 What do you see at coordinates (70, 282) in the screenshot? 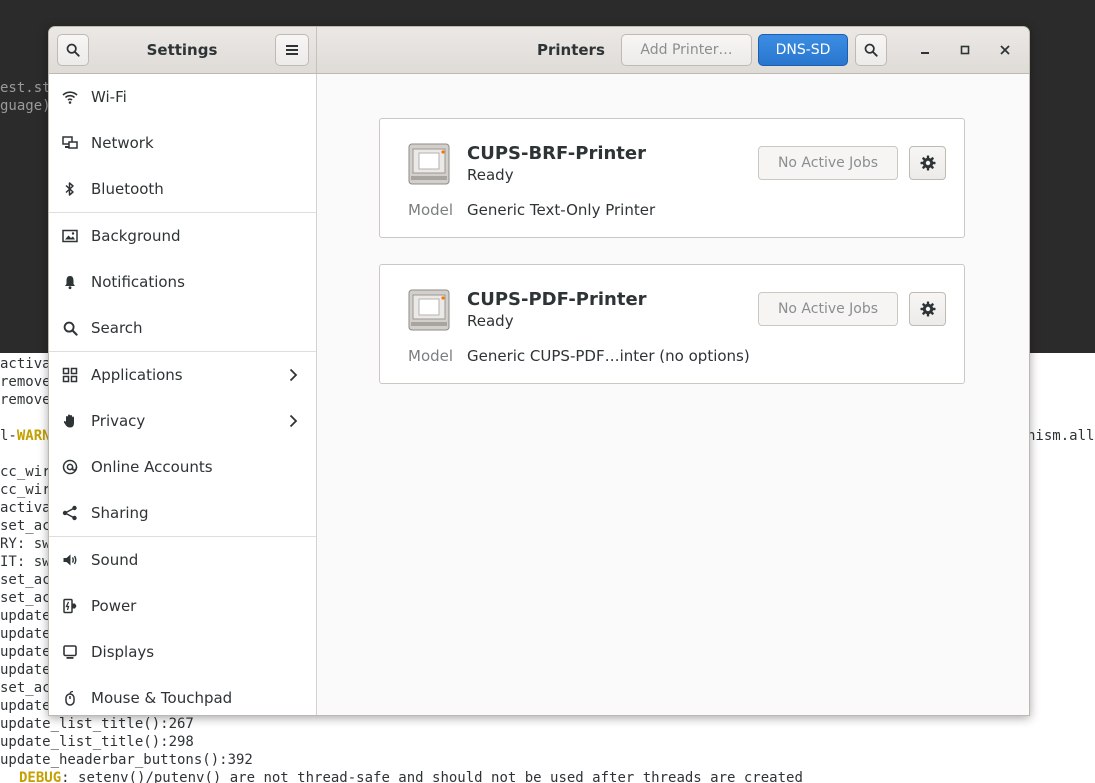
I see `bell-icon` at bounding box center [70, 282].